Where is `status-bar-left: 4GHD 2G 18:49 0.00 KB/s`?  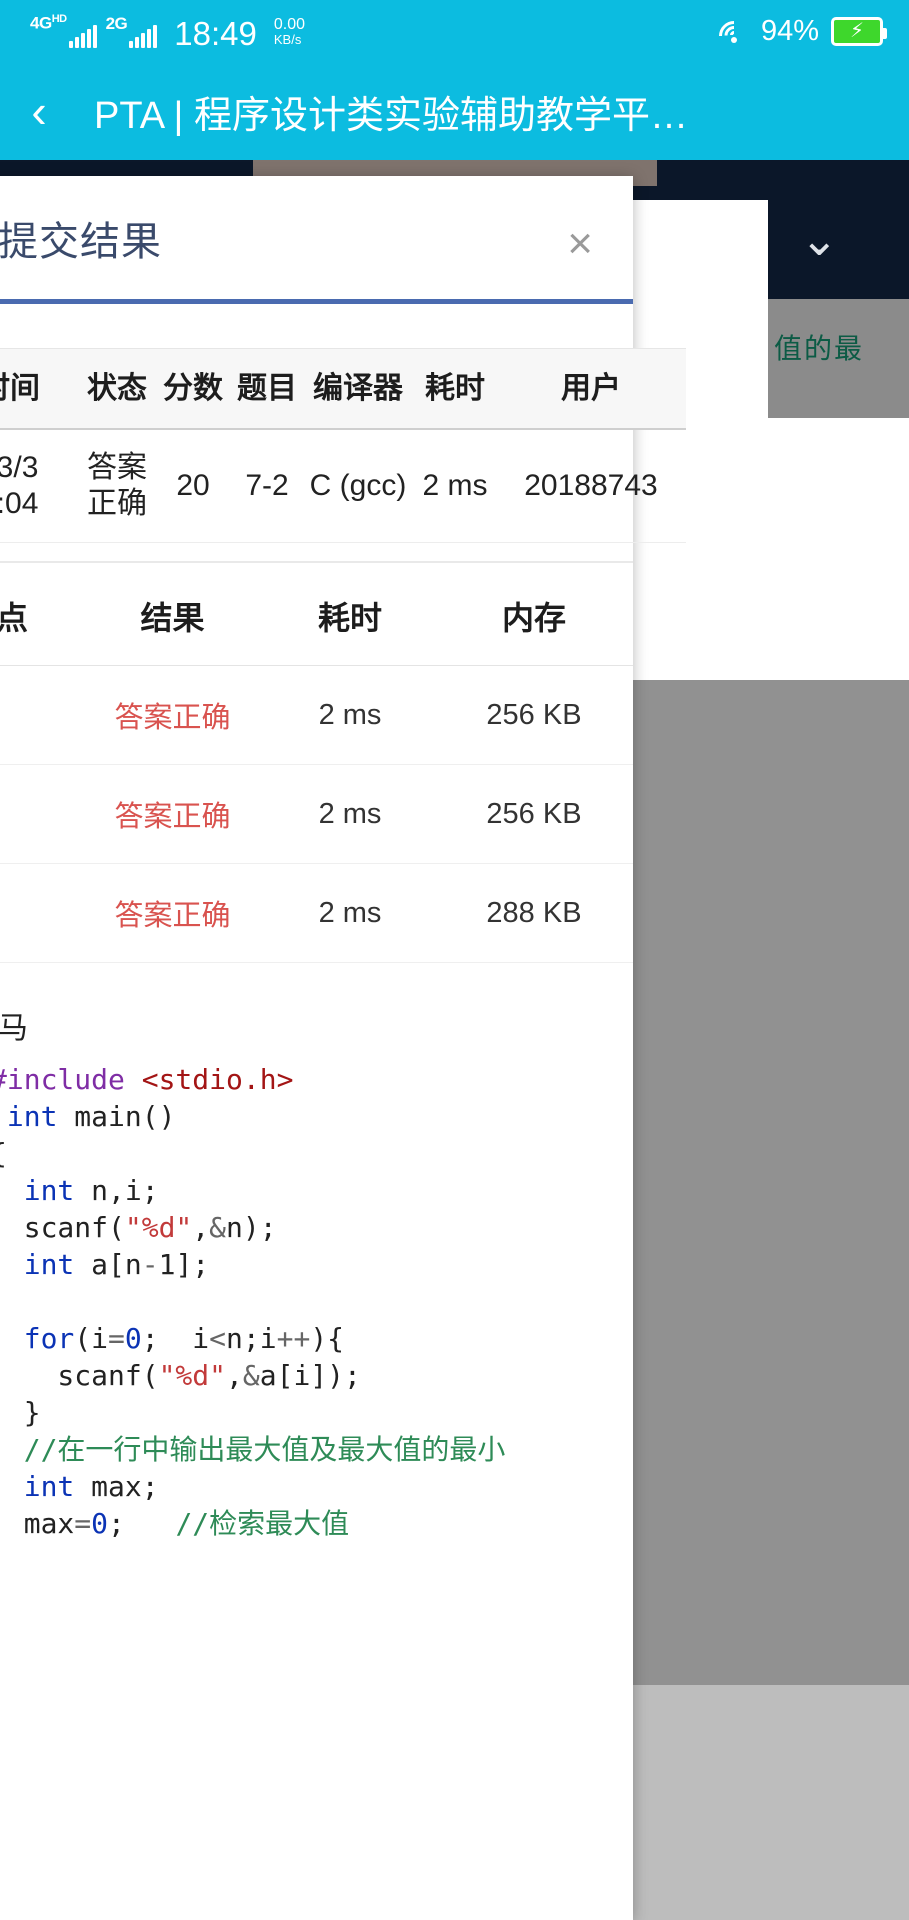 status-bar-left: 4GHD 2G 18:49 0.00 KB/s is located at coordinates (152, 32).